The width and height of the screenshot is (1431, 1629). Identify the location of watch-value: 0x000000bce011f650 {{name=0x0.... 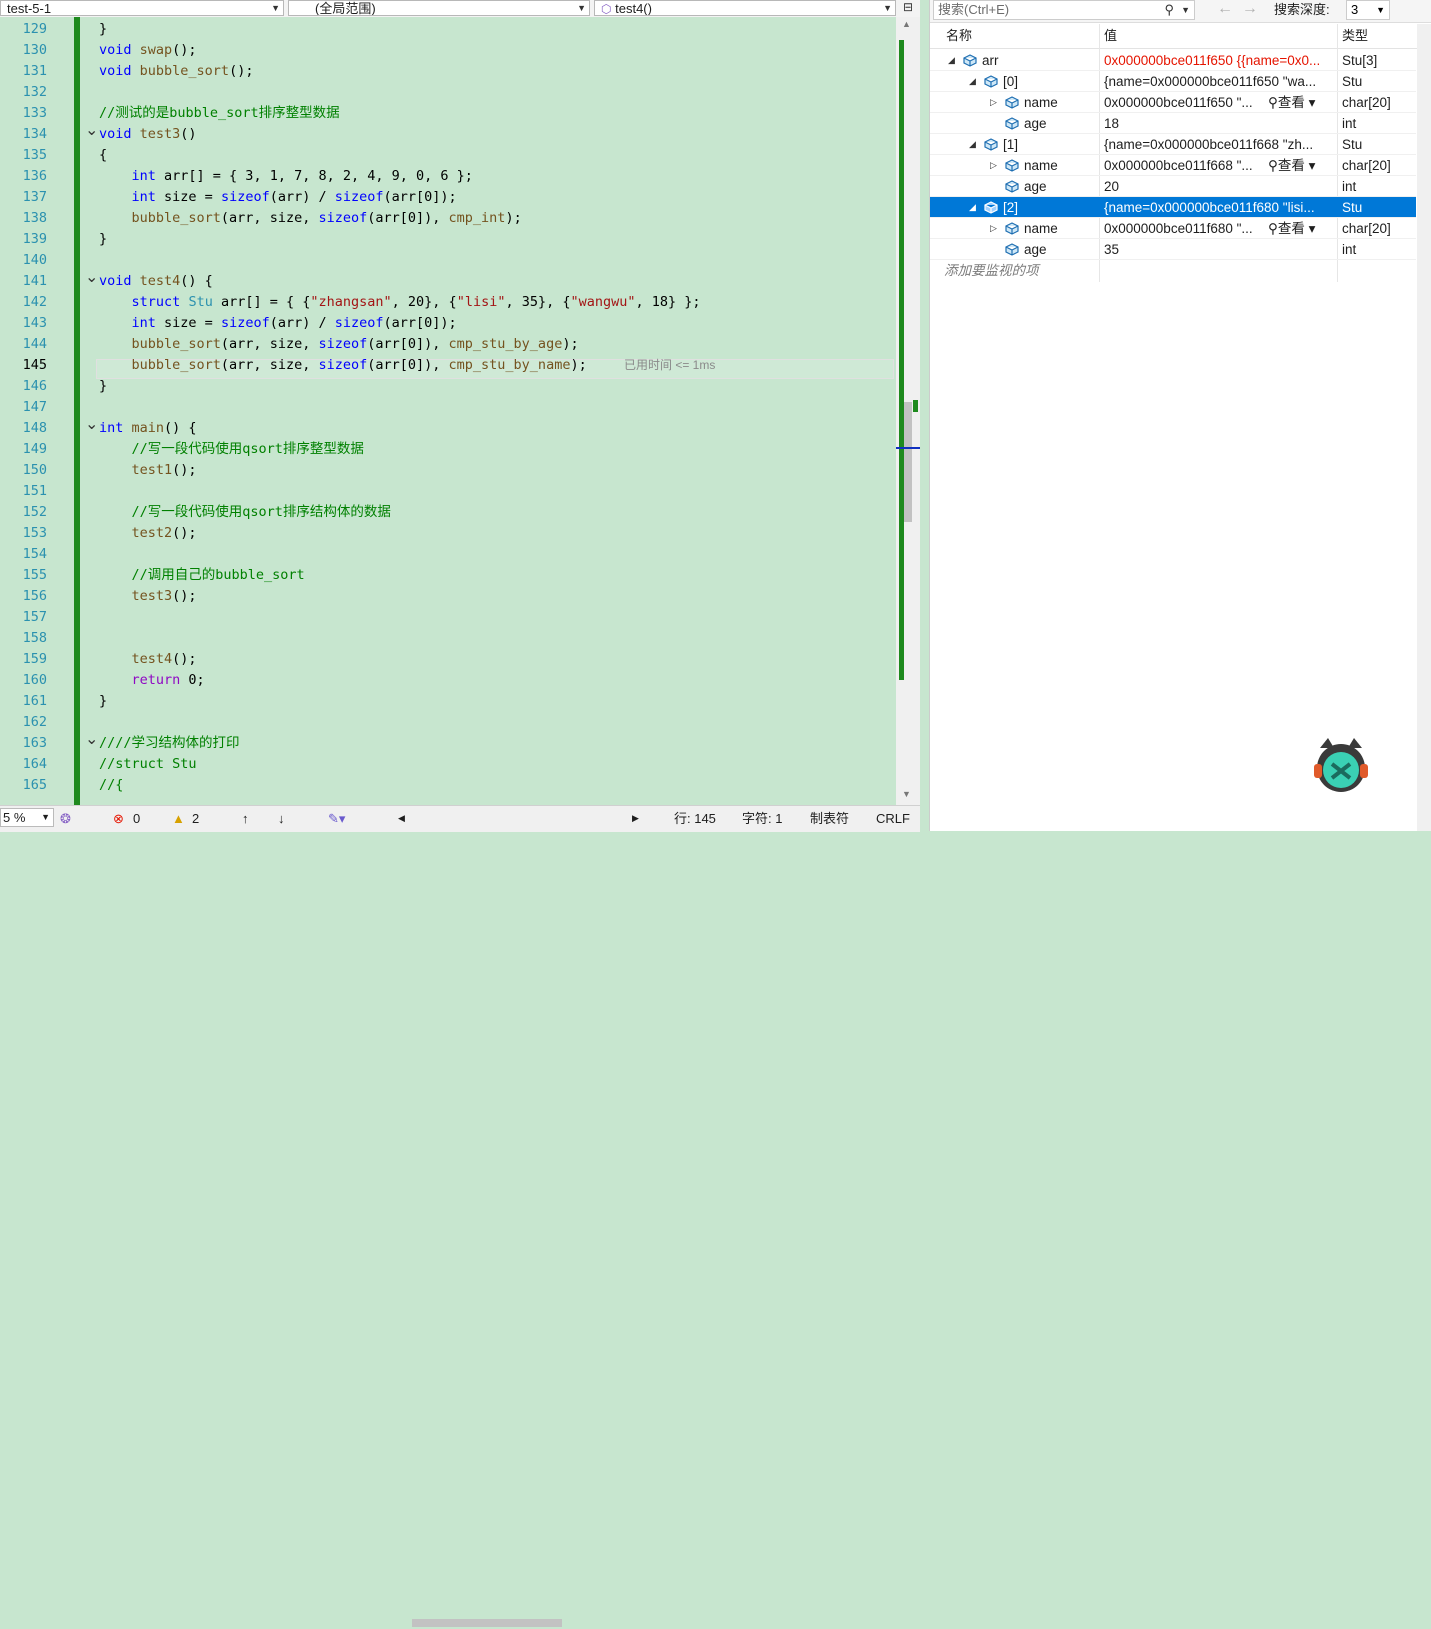
(1221, 60).